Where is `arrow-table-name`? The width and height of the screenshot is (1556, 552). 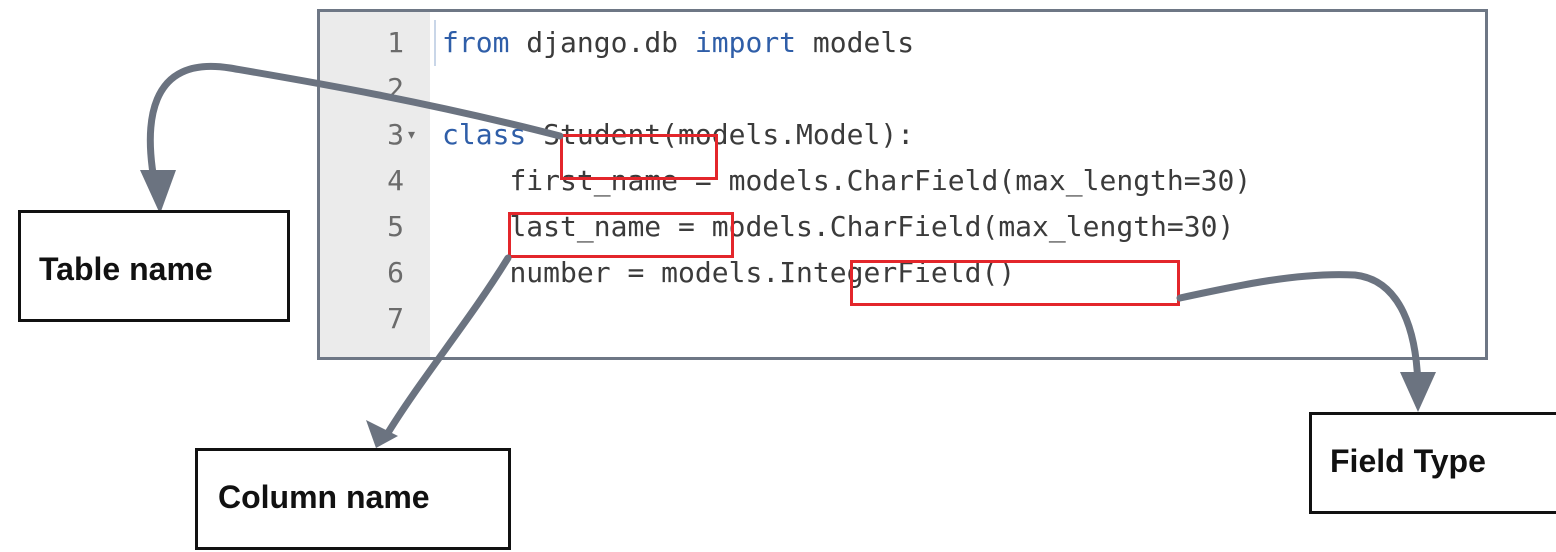 arrow-table-name is located at coordinates (355, 133).